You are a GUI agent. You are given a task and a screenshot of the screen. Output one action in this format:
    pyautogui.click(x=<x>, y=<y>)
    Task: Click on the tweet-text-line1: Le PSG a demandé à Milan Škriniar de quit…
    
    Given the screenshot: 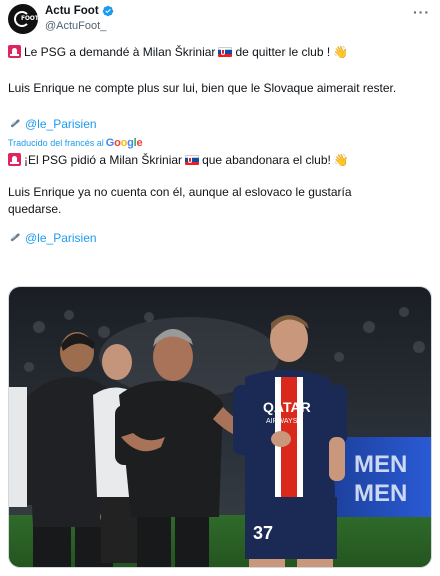 What is the action you would take?
    pyautogui.click(x=220, y=52)
    